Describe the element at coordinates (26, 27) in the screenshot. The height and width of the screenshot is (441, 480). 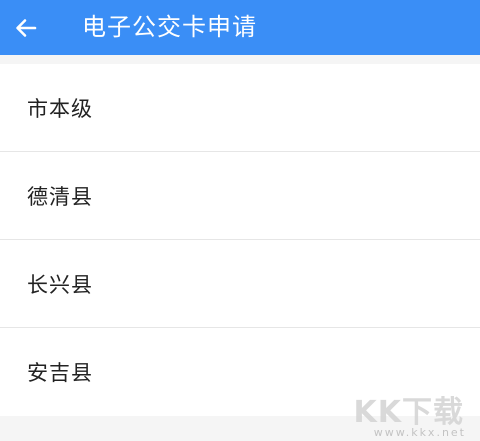
I see `arrow-left-icon` at that location.